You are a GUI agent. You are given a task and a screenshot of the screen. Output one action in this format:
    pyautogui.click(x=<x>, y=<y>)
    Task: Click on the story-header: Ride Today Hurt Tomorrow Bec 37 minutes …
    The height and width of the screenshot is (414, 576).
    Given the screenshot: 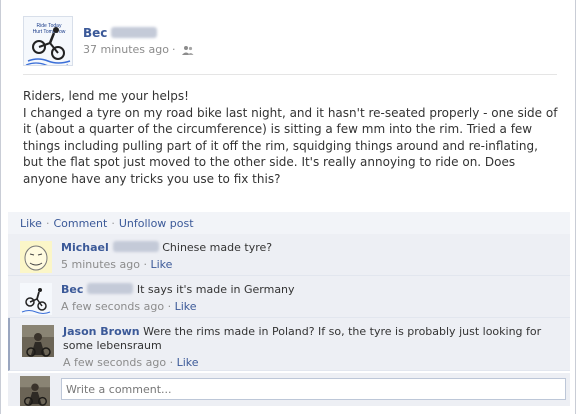 What is the action you would take?
    pyautogui.click(x=293, y=42)
    